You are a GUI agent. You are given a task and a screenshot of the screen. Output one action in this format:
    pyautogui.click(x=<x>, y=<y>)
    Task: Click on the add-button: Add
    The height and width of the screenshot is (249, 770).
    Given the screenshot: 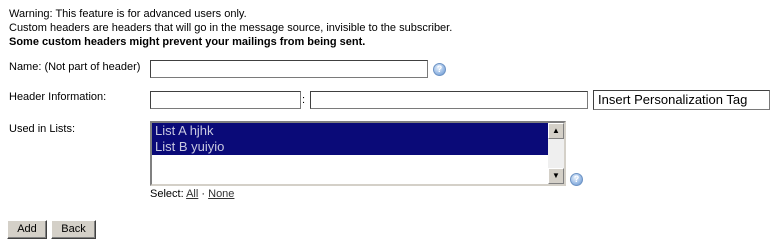 What is the action you would take?
    pyautogui.click(x=27, y=229)
    